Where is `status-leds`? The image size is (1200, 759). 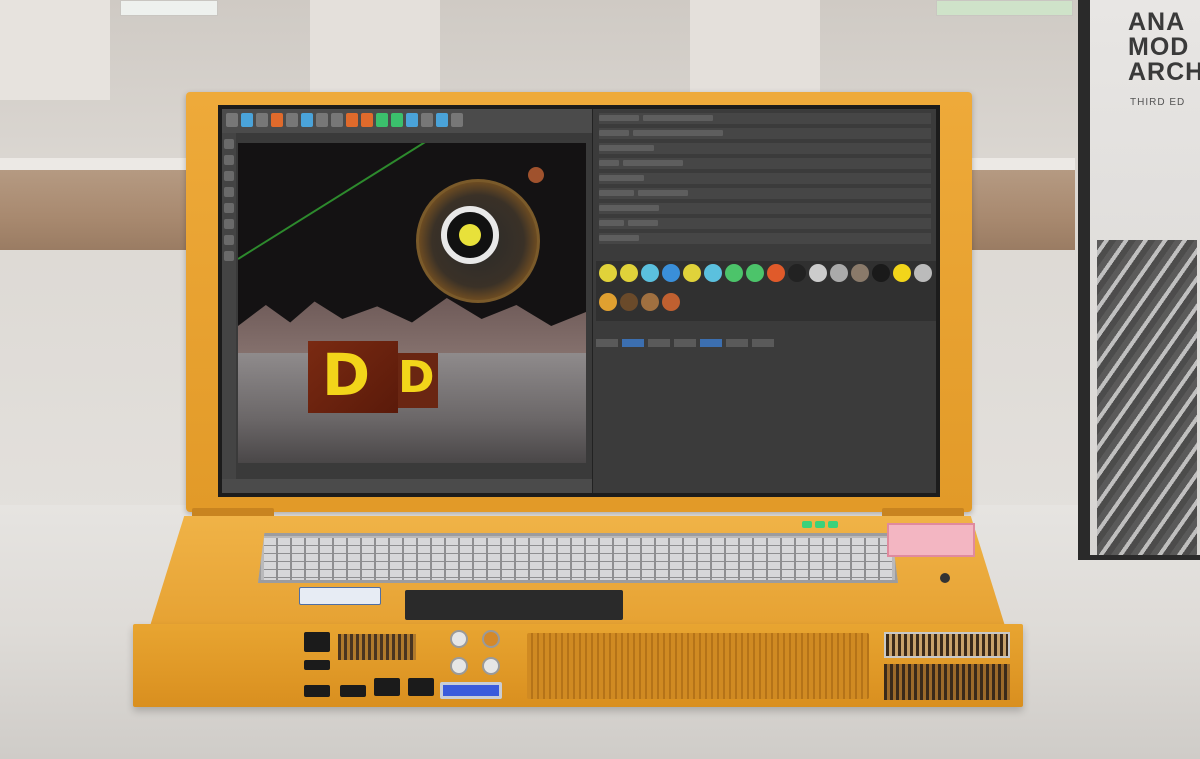
status-leds is located at coordinates (820, 524).